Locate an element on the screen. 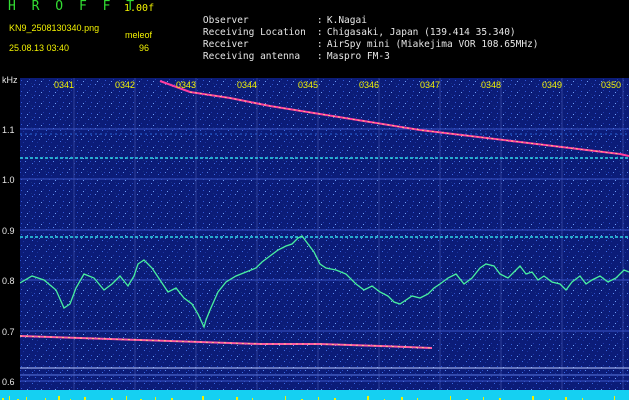  axis-unit-label: kHz is located at coordinates (10, 80).